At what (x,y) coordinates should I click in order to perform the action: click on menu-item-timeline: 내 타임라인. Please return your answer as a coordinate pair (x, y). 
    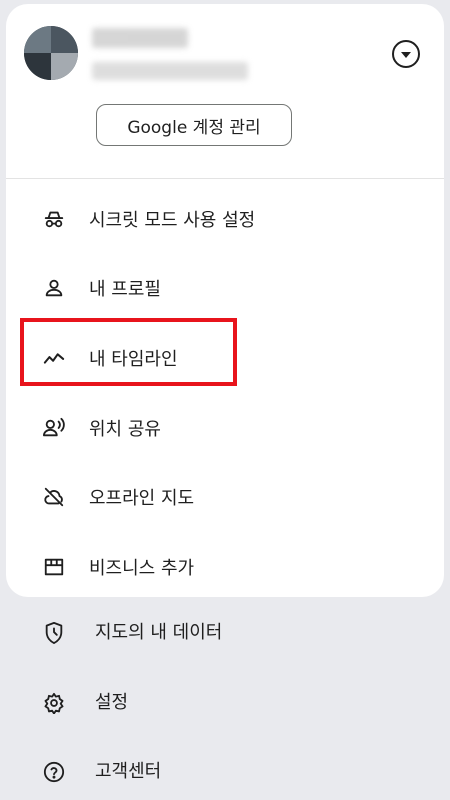
    Looking at the image, I should click on (225, 358).